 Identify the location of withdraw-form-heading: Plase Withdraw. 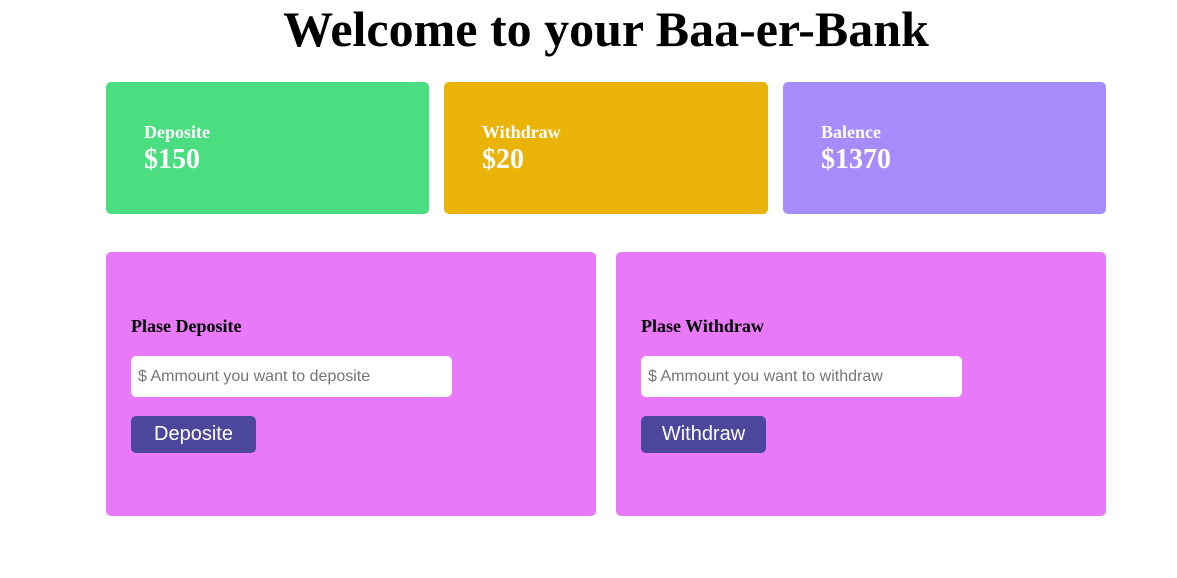
(702, 326).